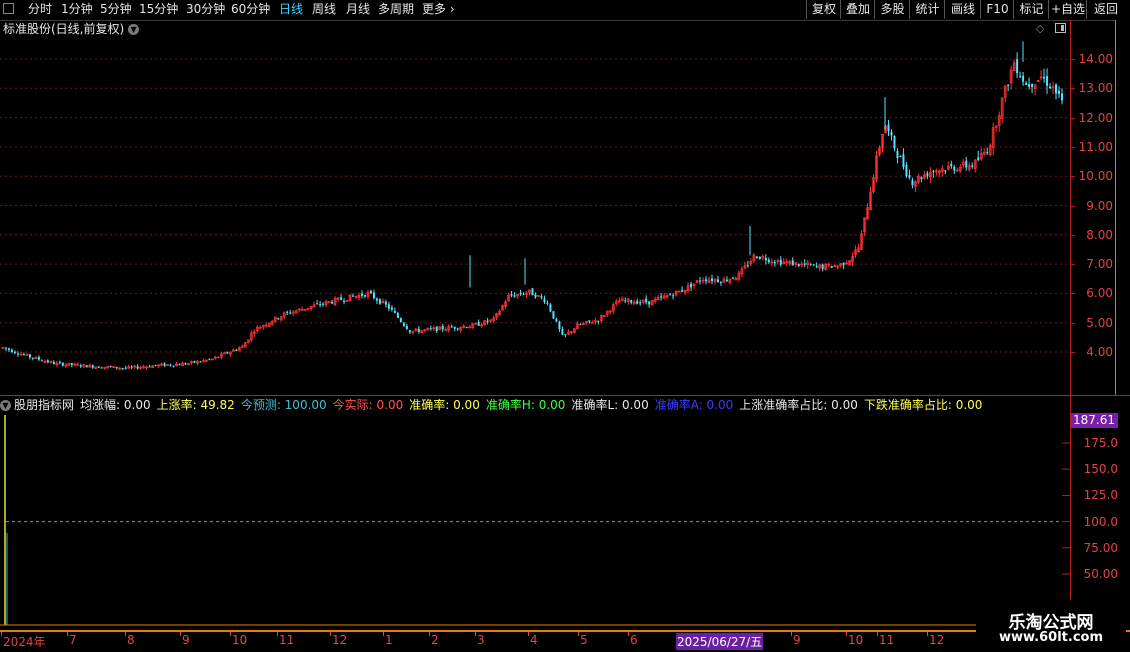 This screenshot has height=652, width=1130. What do you see at coordinates (997, 9) in the screenshot?
I see `toolbar-button-5: F10` at bounding box center [997, 9].